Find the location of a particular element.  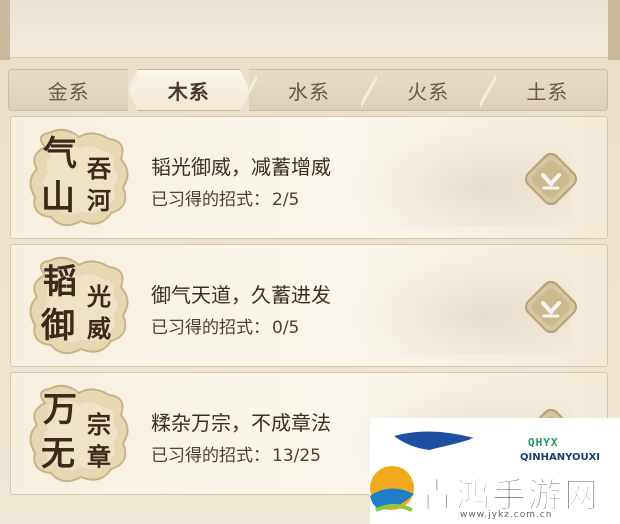

element-tabs: 金系 木系 水系 火系 土系 is located at coordinates (308, 90).